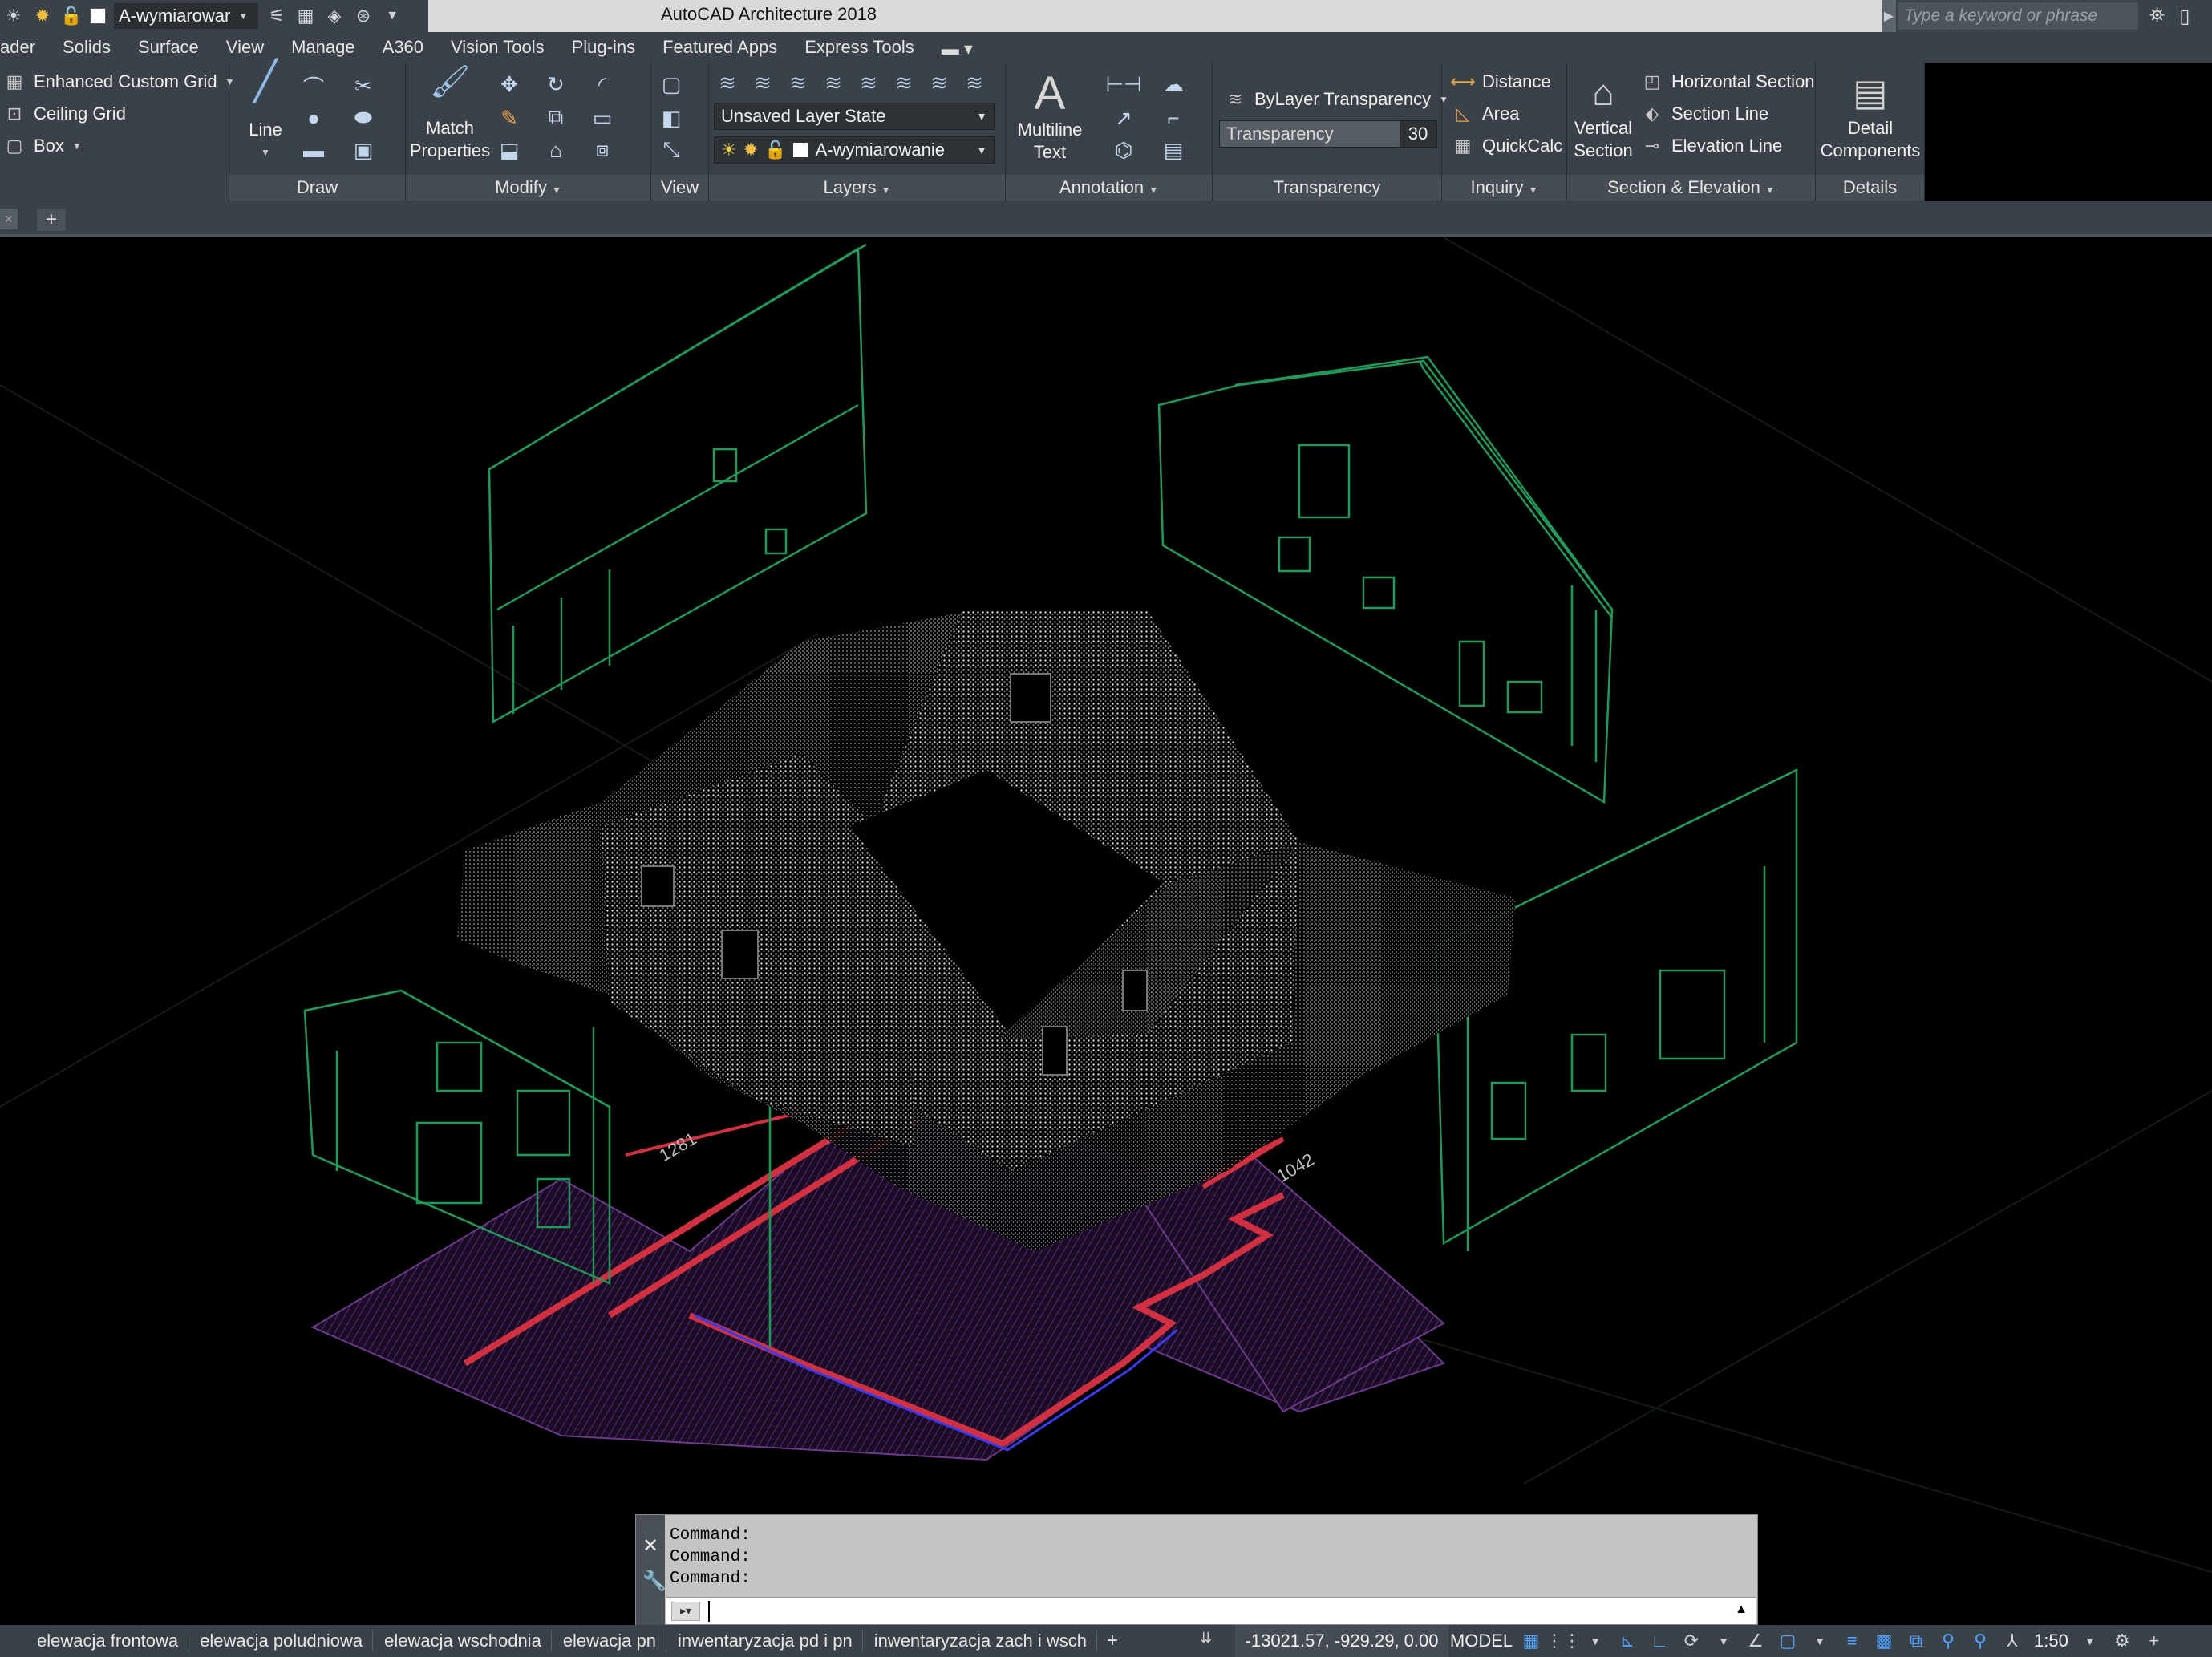  I want to click on rectangle-icon: ▬, so click(313, 150).